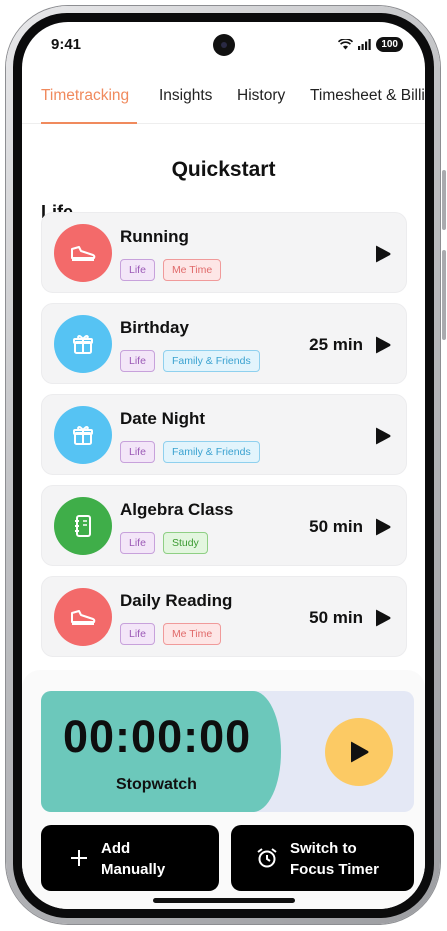 Image resolution: width=447 pixels, height=931 pixels. Describe the element at coordinates (156, 784) in the screenshot. I see `stopwatch-label: Stopwatch` at that location.